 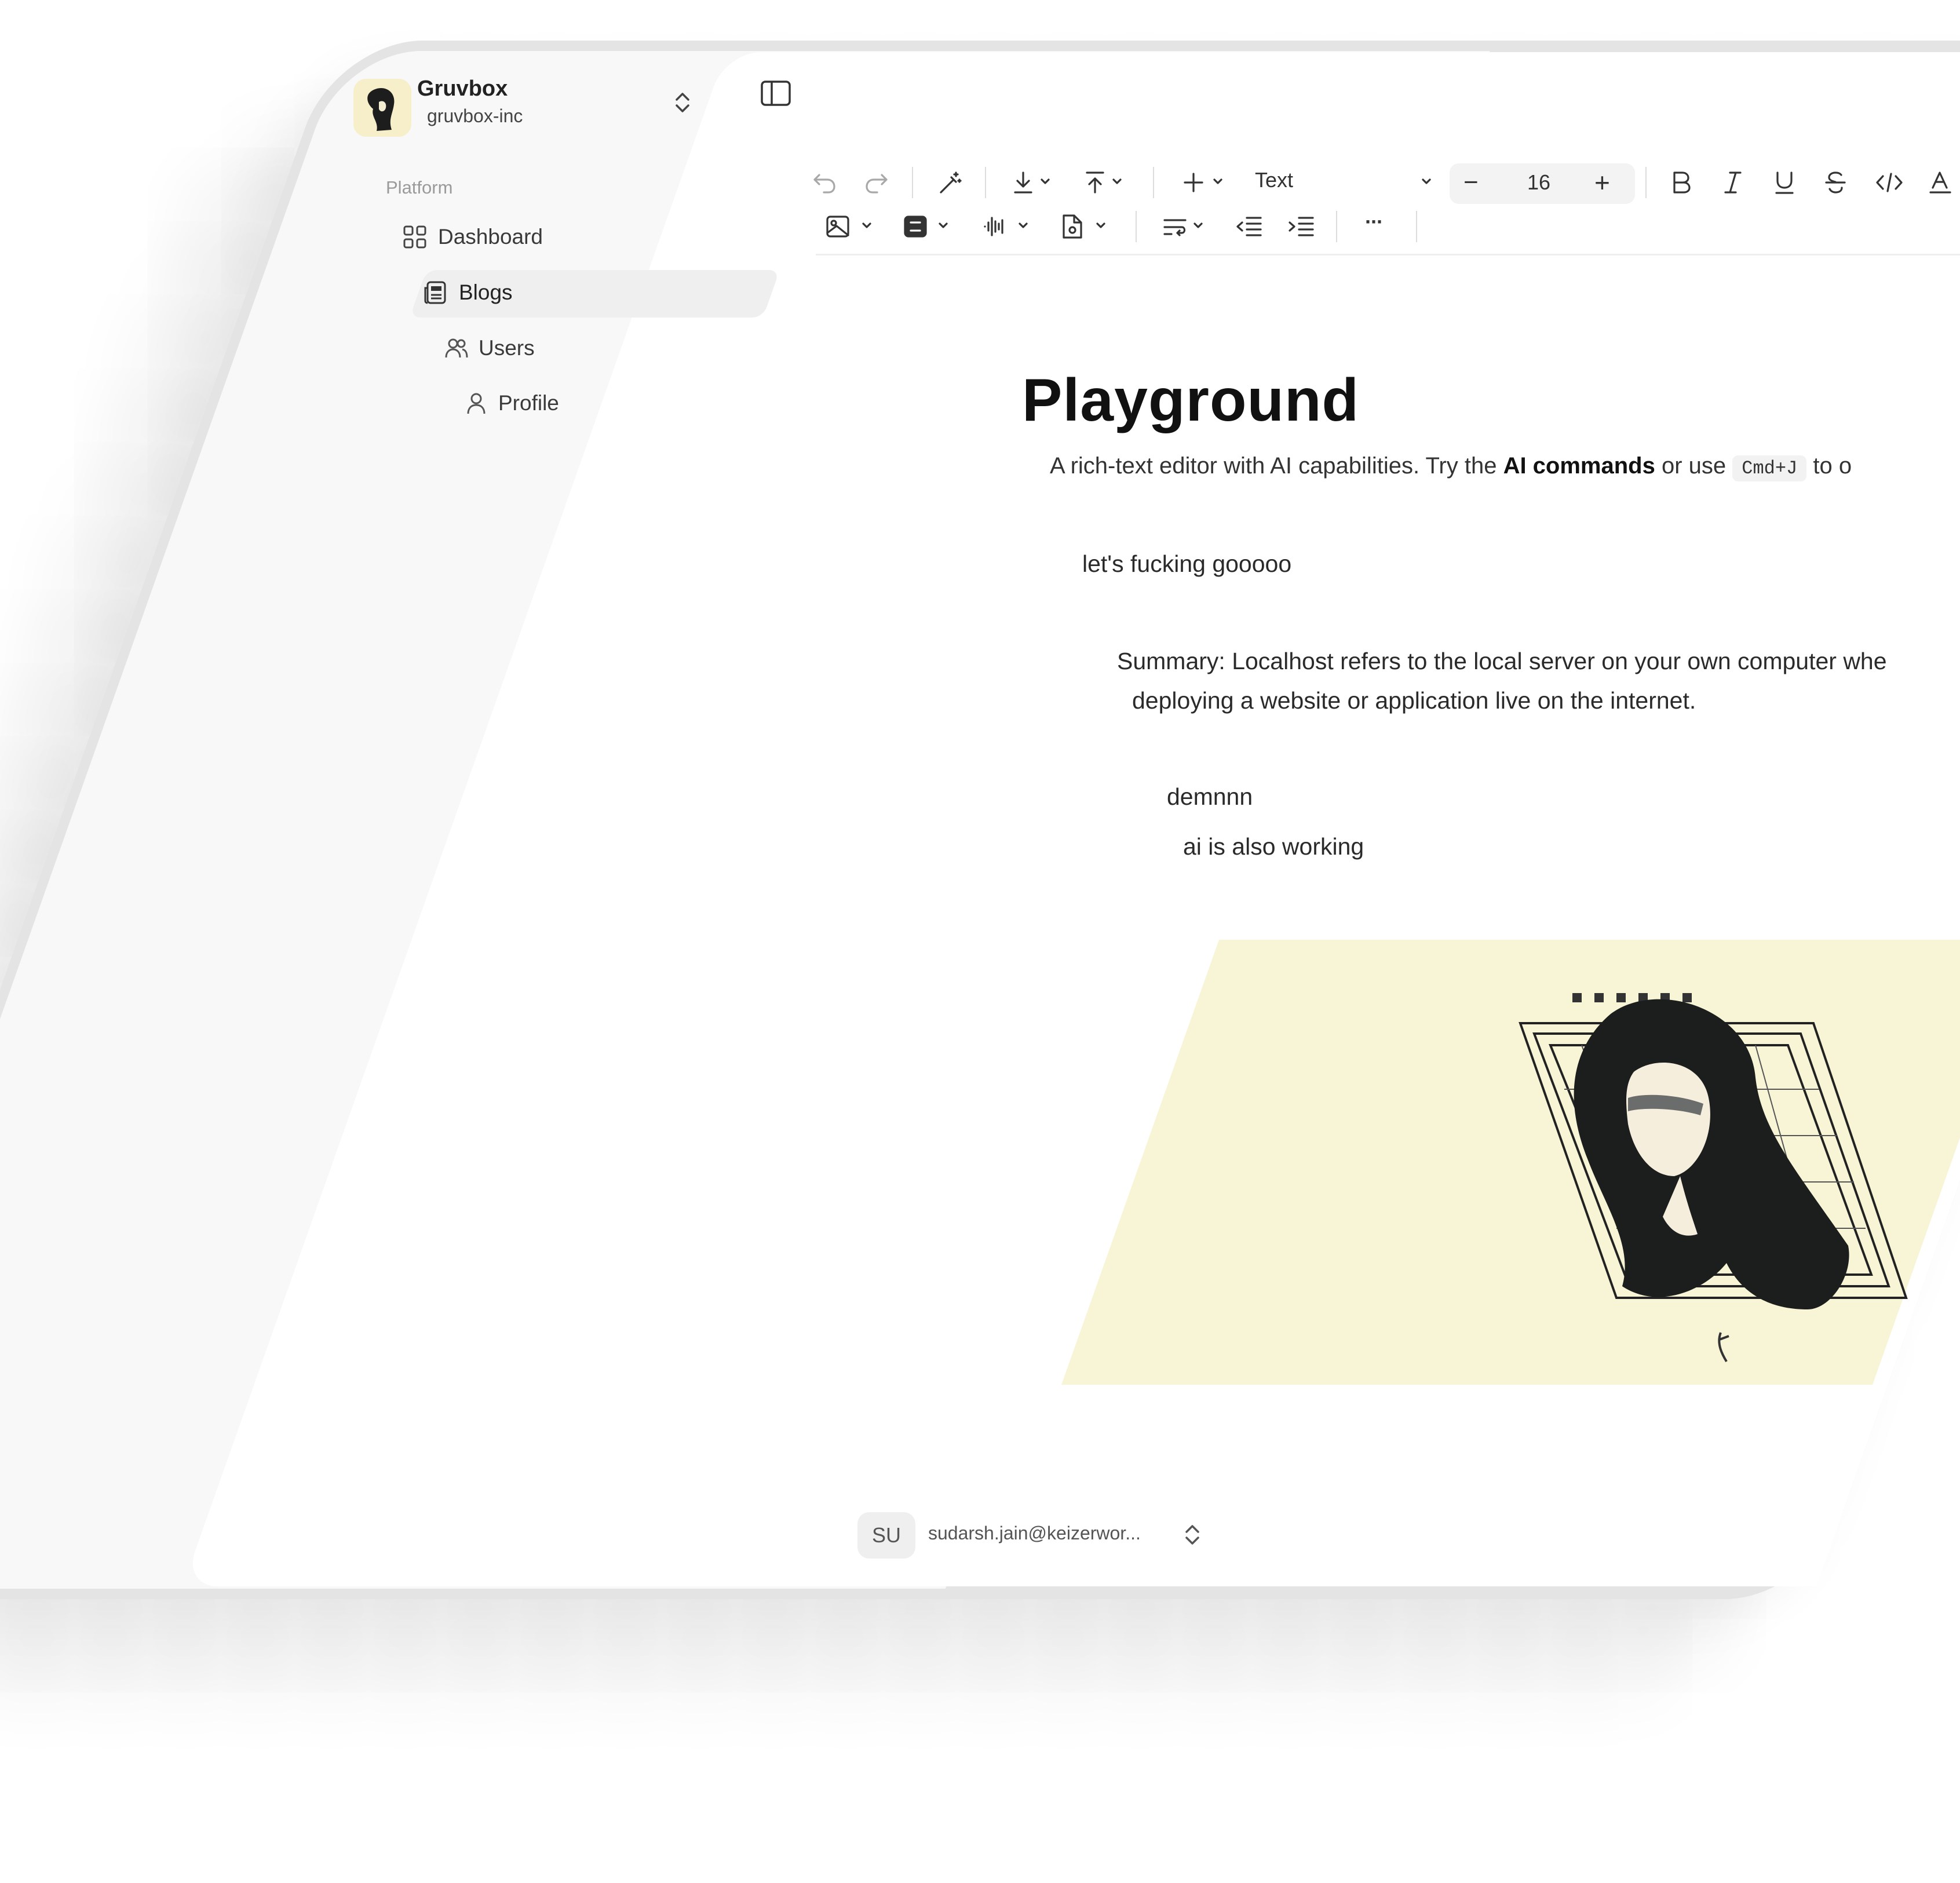 What do you see at coordinates (1186, 564) in the screenshot?
I see `paragraph: let's fucking gooooo` at bounding box center [1186, 564].